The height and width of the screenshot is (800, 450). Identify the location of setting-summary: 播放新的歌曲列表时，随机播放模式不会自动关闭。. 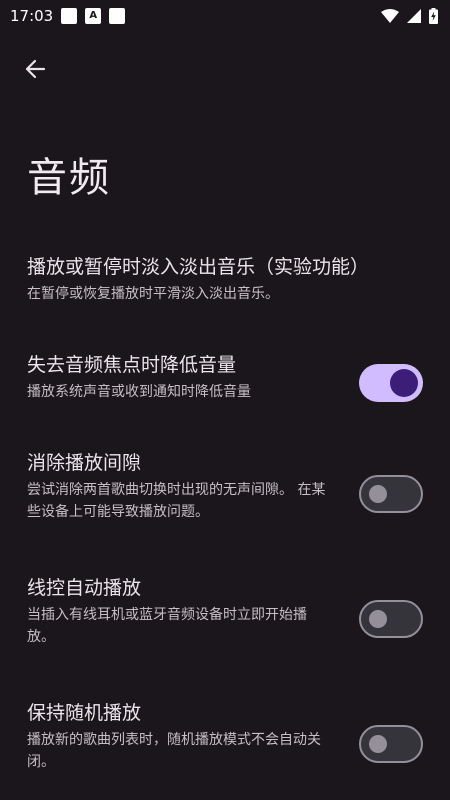
(174, 751).